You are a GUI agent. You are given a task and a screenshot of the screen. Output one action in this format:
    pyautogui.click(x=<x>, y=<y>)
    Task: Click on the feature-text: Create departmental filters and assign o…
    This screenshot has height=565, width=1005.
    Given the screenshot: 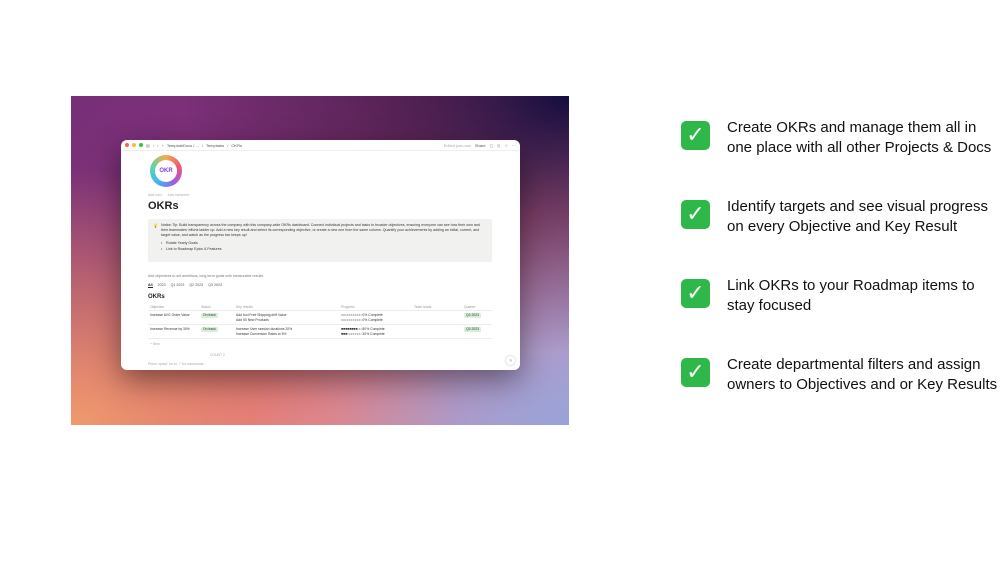 What is the action you would take?
    pyautogui.click(x=862, y=374)
    